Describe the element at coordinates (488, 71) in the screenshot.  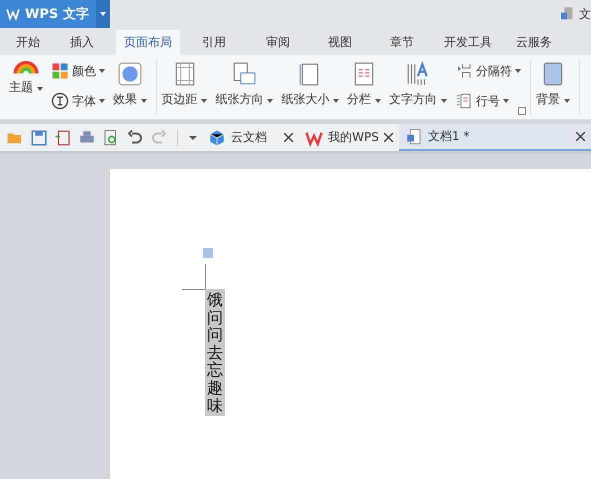
I see `ribbon-button: 分隔符` at that location.